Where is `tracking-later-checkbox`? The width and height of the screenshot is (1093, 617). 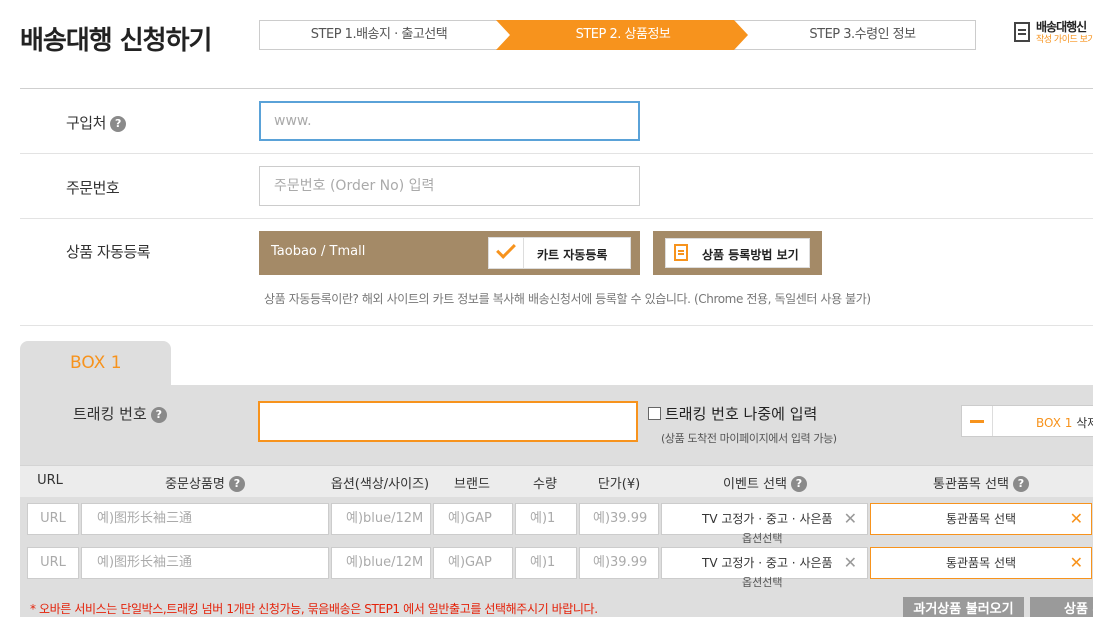 tracking-later-checkbox is located at coordinates (654, 413).